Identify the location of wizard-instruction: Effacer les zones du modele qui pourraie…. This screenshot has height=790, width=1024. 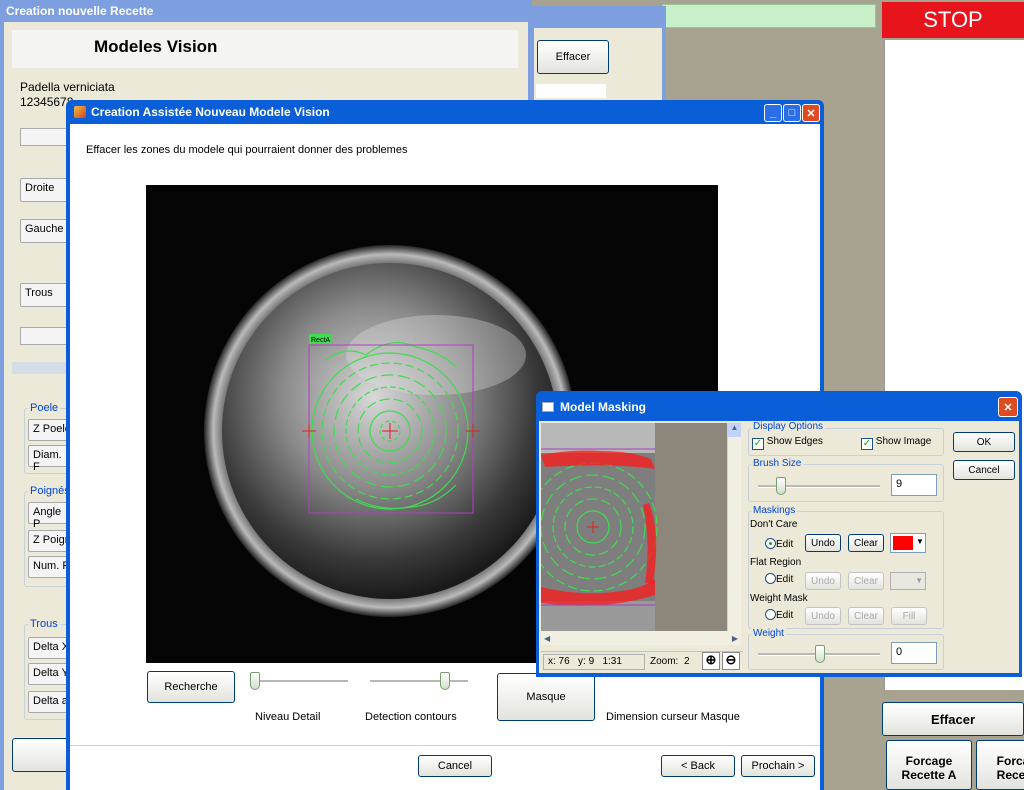
(247, 150).